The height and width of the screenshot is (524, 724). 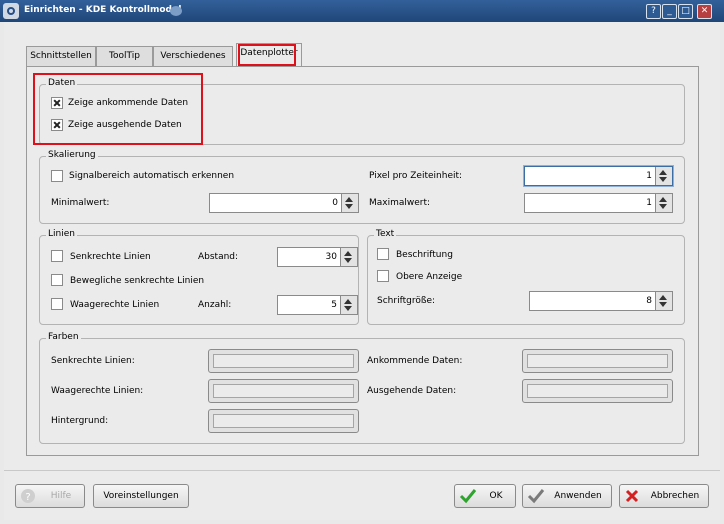 I want to click on pixel-per-time-label: Pixel pro Zeiteinheit:, so click(x=416, y=176).